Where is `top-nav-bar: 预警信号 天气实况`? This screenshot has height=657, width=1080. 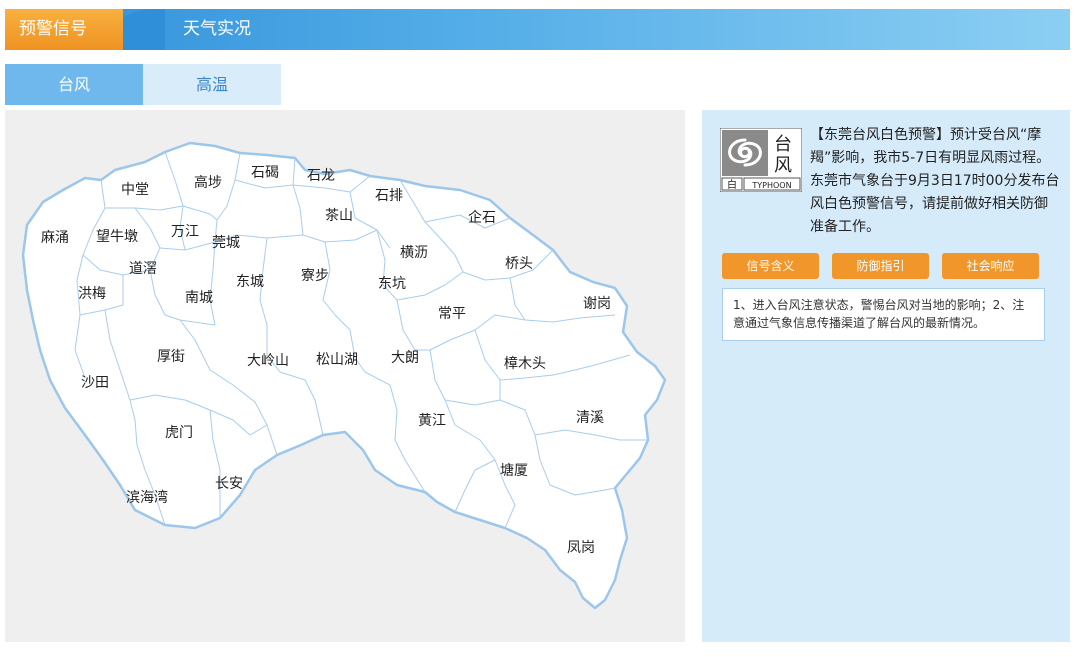
top-nav-bar: 预警信号 天气实况 is located at coordinates (537, 29).